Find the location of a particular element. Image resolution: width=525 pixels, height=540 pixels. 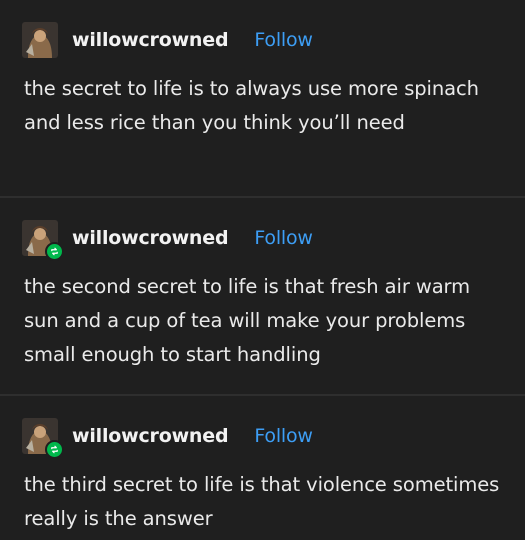

avatar-image-icon is located at coordinates (40, 40).